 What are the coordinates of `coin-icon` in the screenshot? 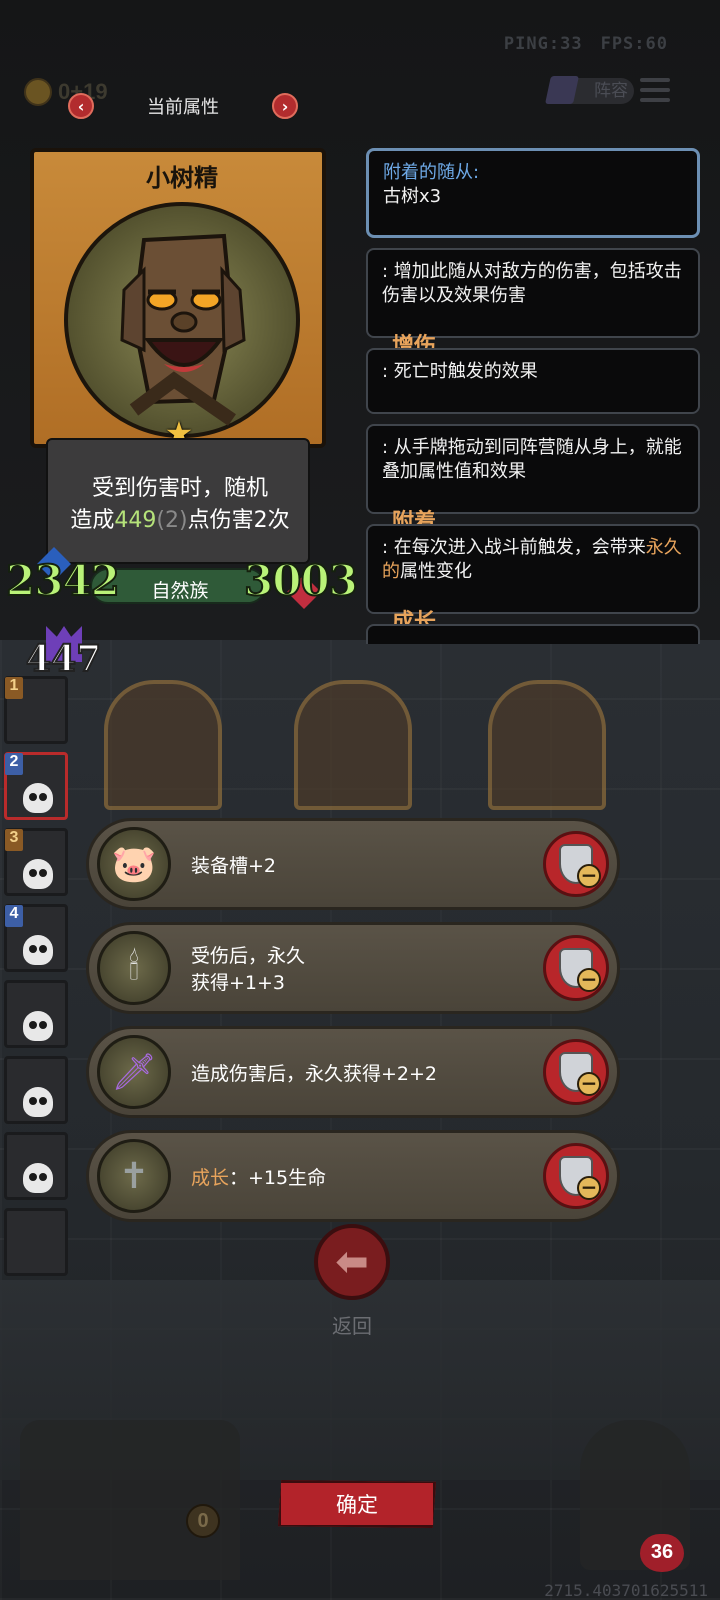 It's located at (38, 92).